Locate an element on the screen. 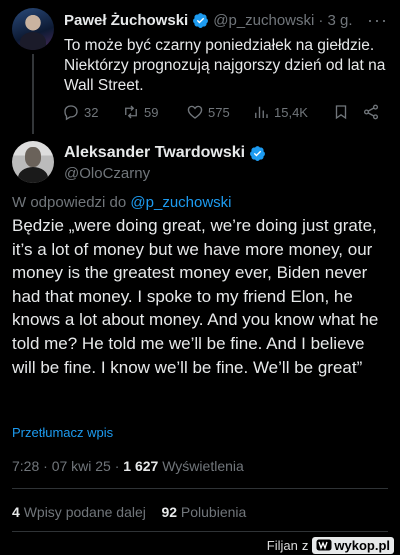 Image resolution: width=400 pixels, height=555 pixels. repost-button: 59 is located at coordinates (140, 112).